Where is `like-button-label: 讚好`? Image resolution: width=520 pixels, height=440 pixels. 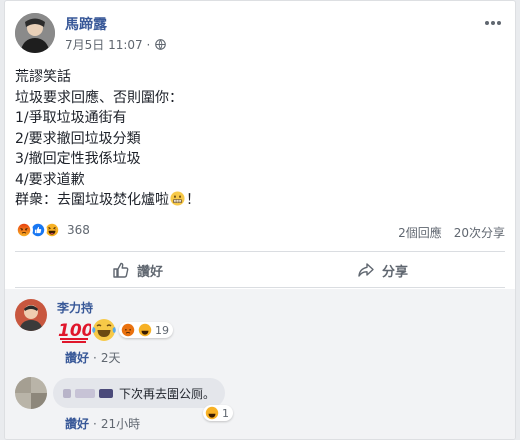 like-button-label: 讚好 is located at coordinates (149, 272).